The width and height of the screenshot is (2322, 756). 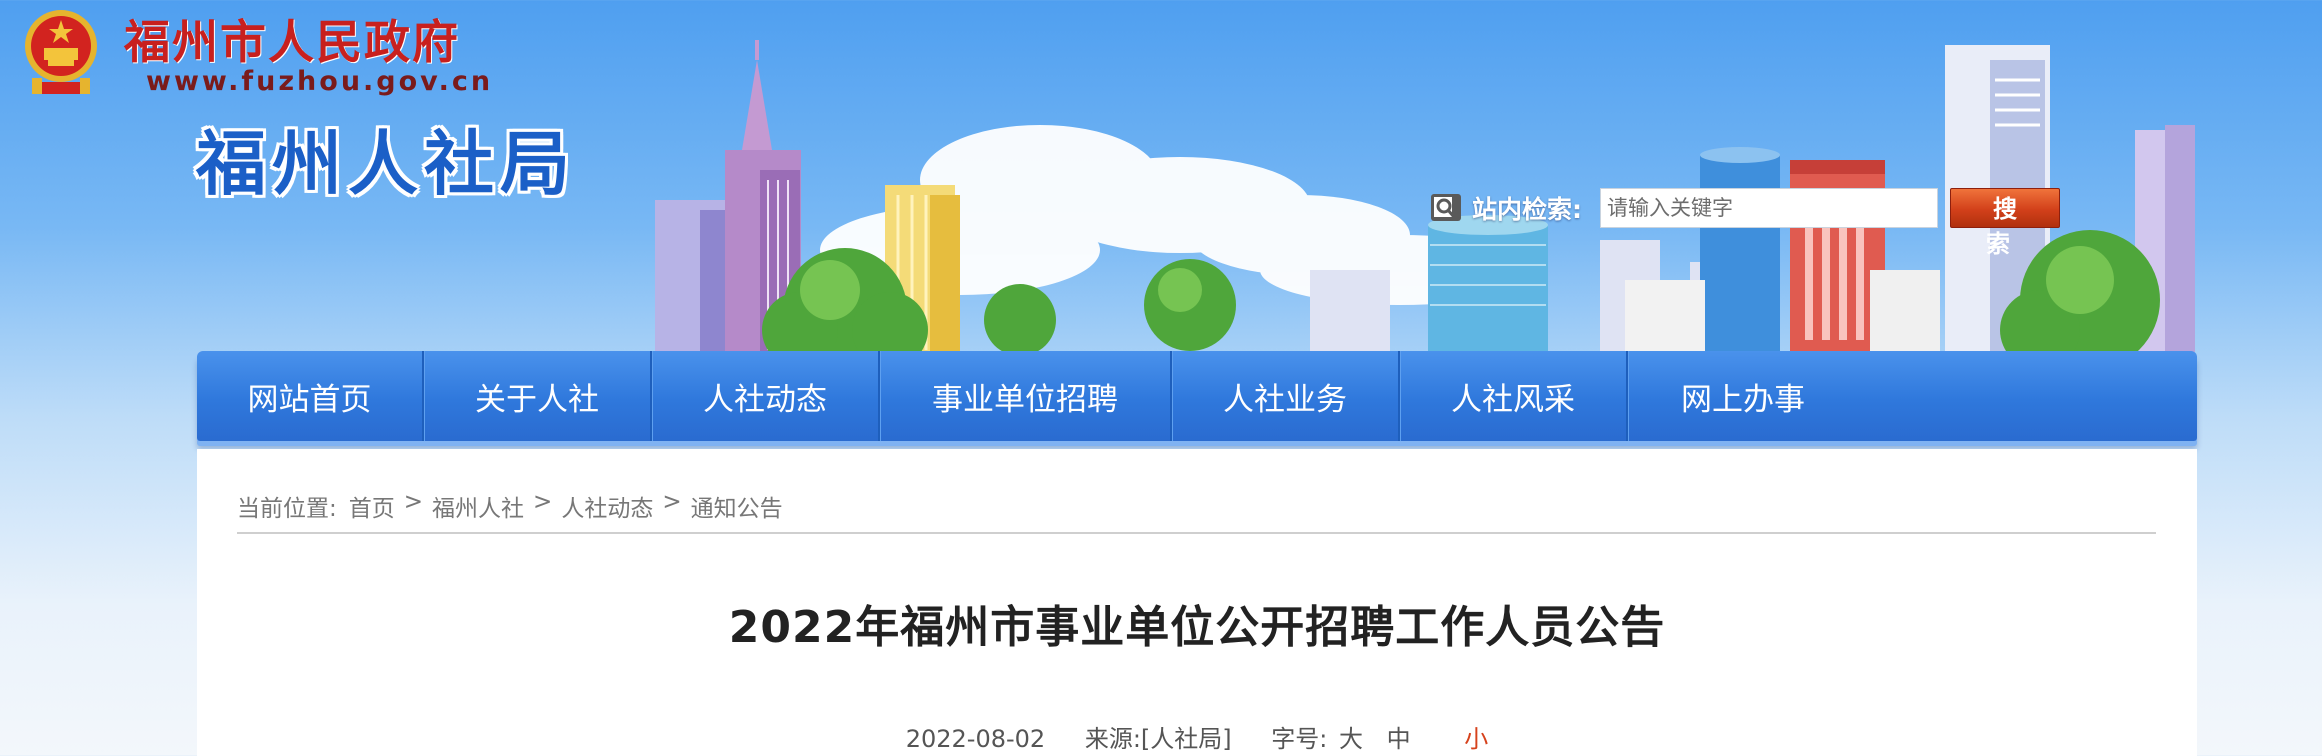 I want to click on nav-item-recruitment: 事业单位招聘, so click(x=1026, y=396).